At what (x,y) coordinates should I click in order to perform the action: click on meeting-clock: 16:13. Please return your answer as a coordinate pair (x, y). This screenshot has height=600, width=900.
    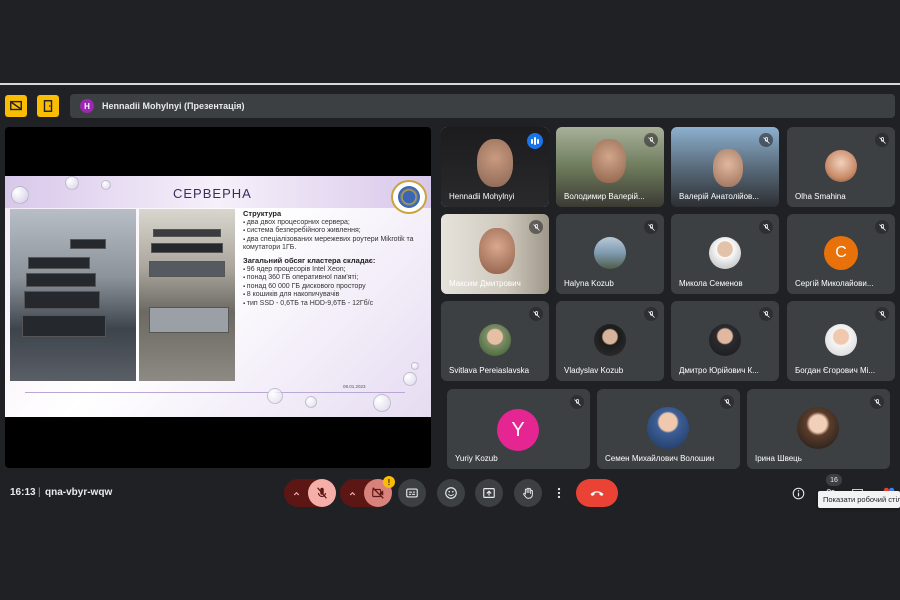
    Looking at the image, I should click on (23, 492).